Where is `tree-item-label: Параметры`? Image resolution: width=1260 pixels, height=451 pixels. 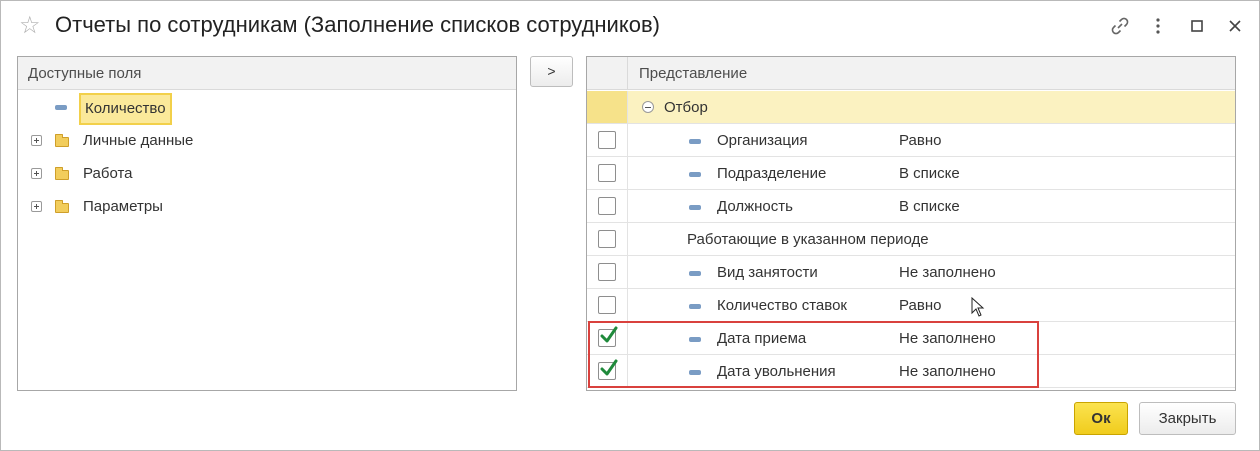
tree-item-label: Параметры is located at coordinates (123, 206).